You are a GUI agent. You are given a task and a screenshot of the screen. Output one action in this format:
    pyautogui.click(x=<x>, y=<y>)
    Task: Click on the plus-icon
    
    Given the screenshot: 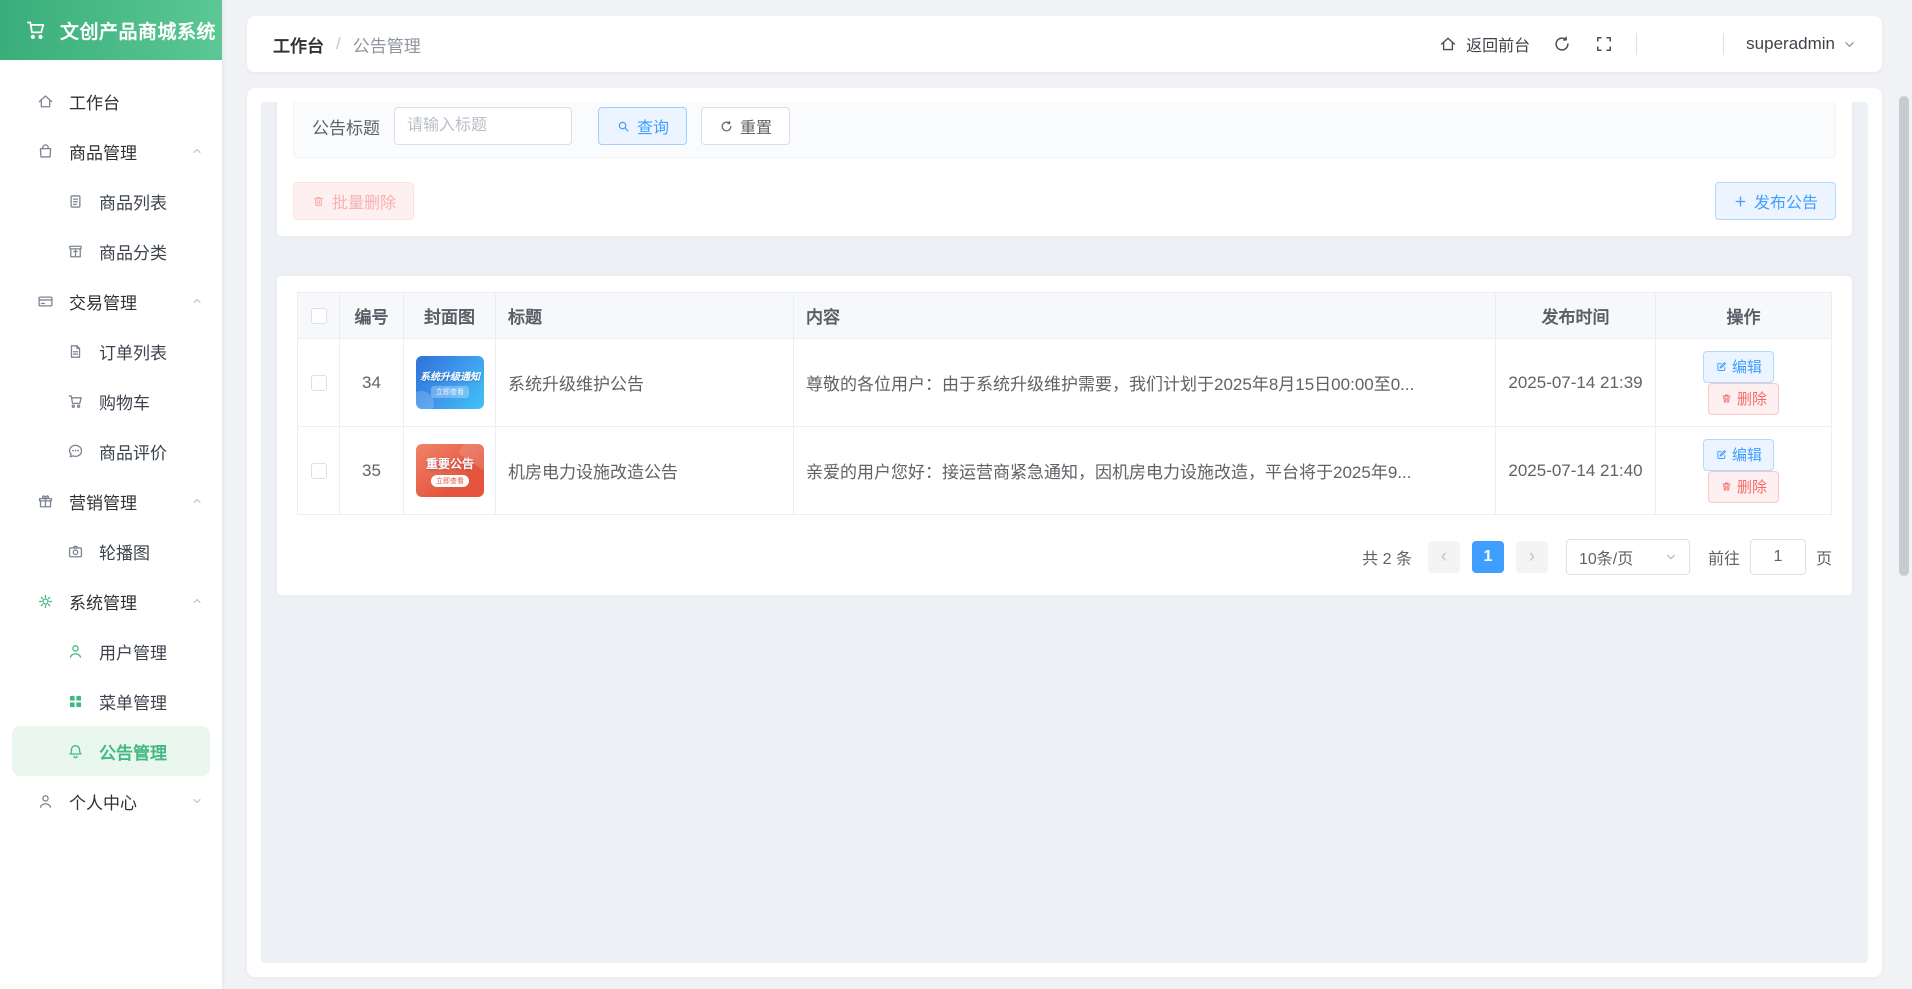 What is the action you would take?
    pyautogui.click(x=1740, y=201)
    